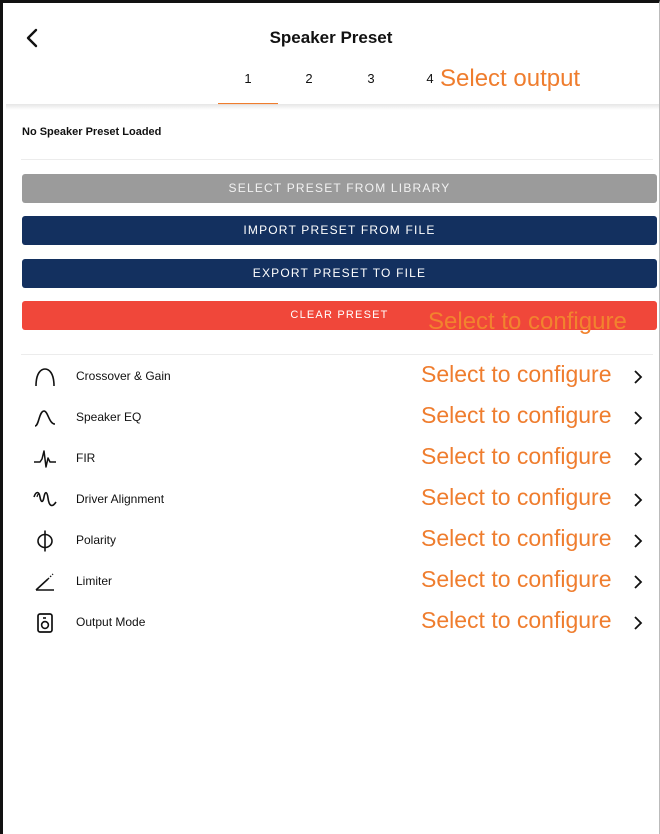 The height and width of the screenshot is (834, 660). I want to click on menu-item-fir: FIR Select to configure, so click(333, 459).